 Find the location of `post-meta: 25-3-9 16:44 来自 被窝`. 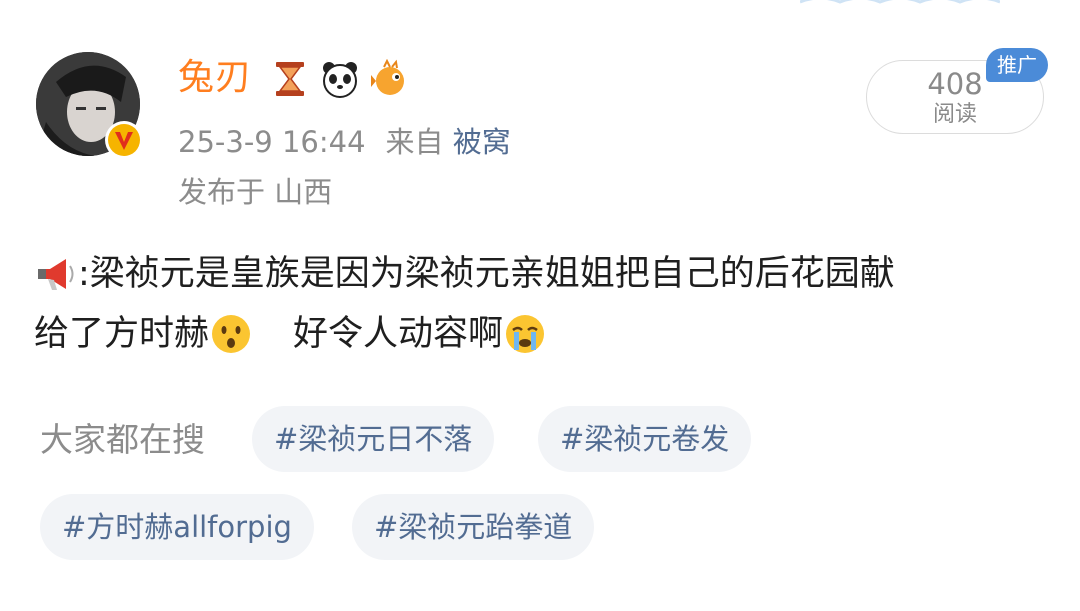

post-meta: 25-3-9 16:44 来自 被窝 is located at coordinates (344, 142).